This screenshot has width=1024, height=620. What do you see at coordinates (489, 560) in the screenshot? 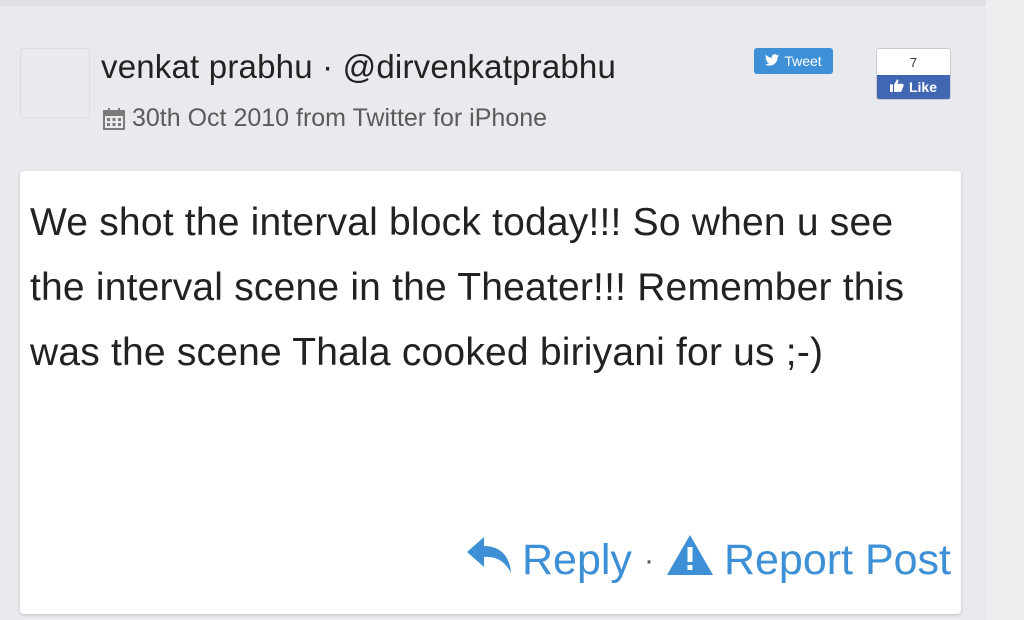
I see `reply-arrow-icon` at bounding box center [489, 560].